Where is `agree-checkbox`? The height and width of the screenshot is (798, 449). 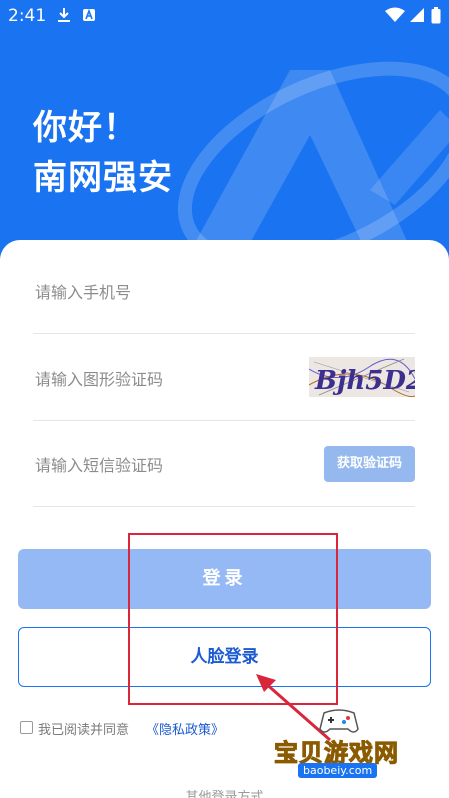
agree-checkbox is located at coordinates (26, 727).